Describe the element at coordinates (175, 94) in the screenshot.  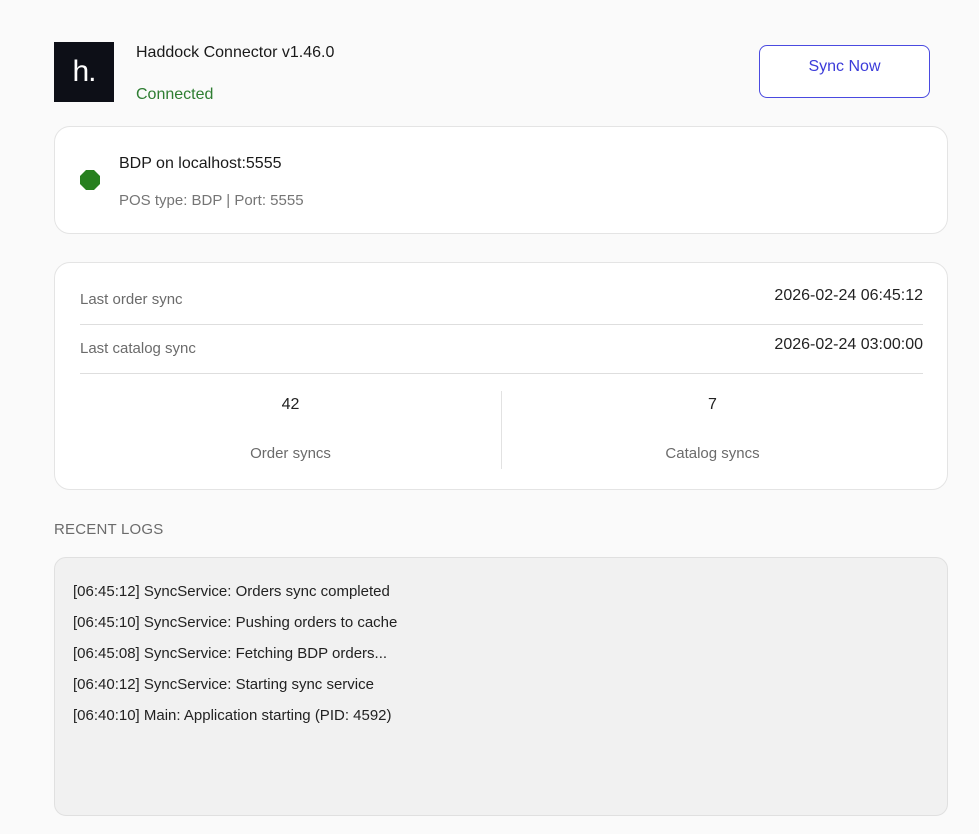
I see `connection-status: Connected` at that location.